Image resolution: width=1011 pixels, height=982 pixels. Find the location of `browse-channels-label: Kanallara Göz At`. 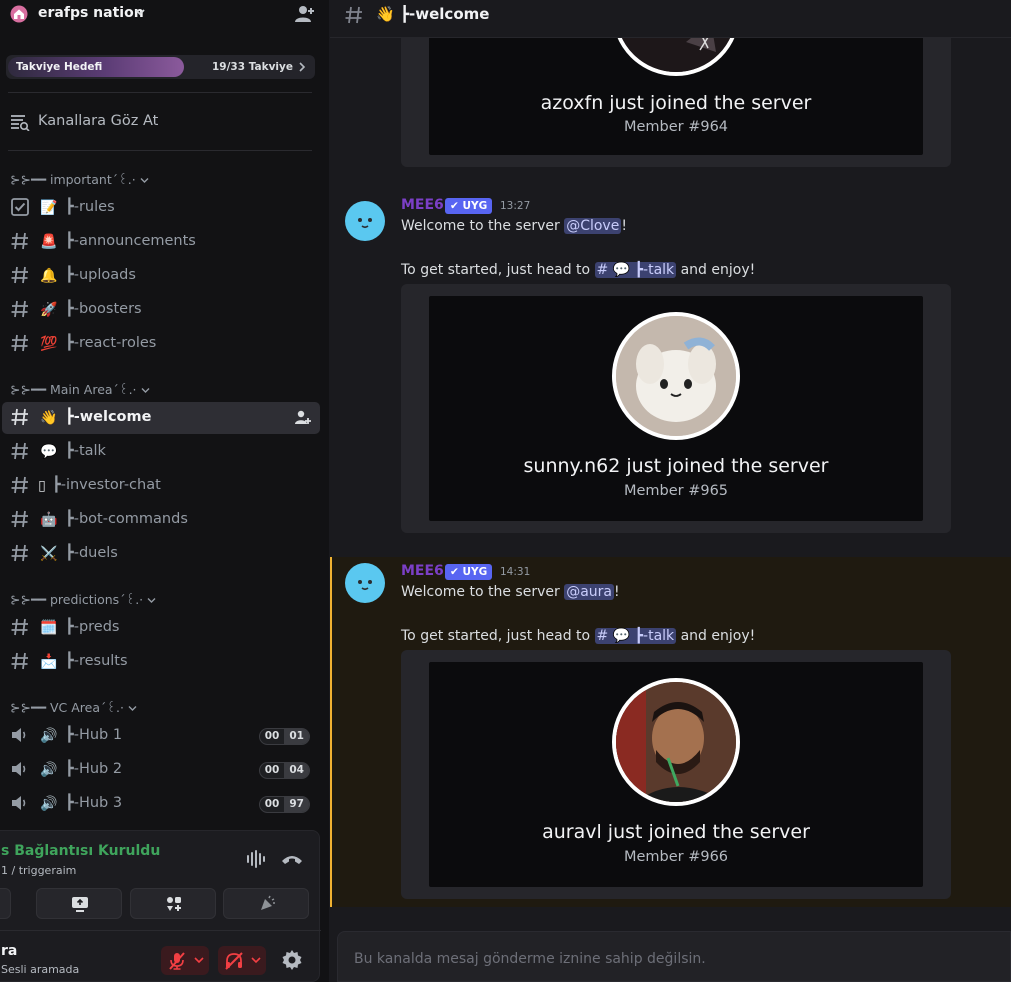

browse-channels-label: Kanallara Göz At is located at coordinates (98, 121).